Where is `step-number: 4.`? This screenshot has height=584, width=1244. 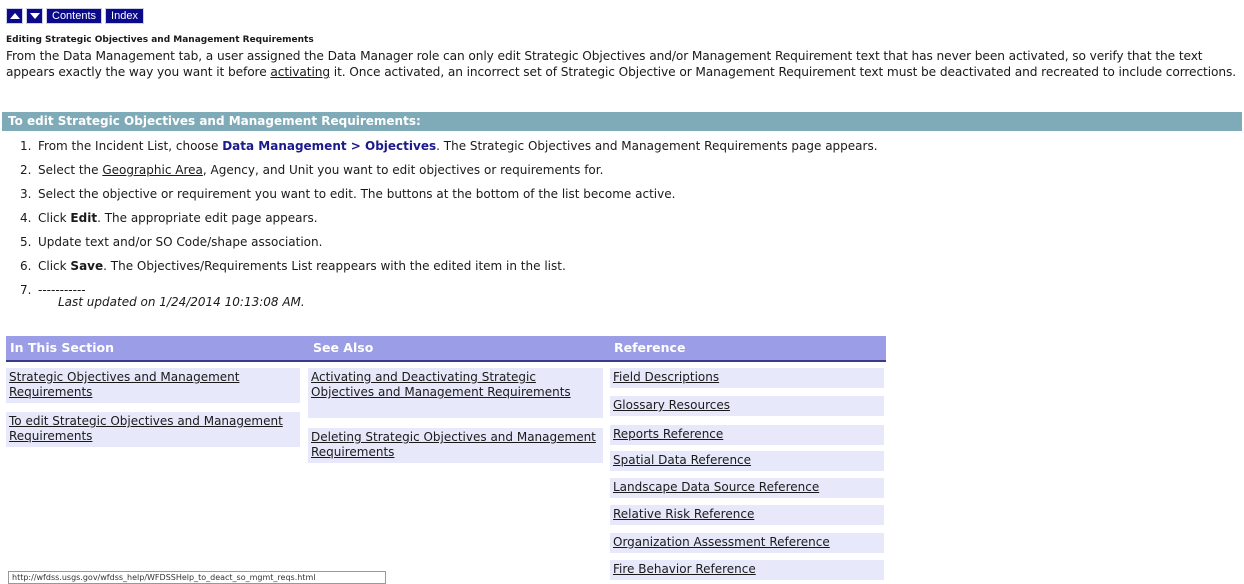 step-number: 4. is located at coordinates (26, 218).